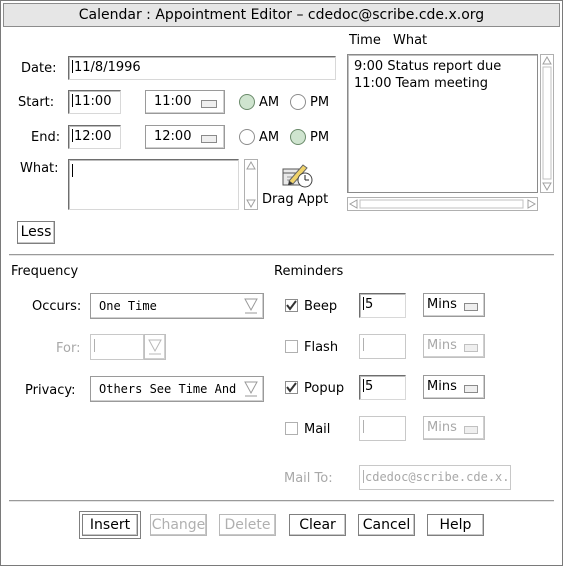 Image resolution: width=563 pixels, height=566 pixels. What do you see at coordinates (36, 102) in the screenshot?
I see `start-label: Start:` at bounding box center [36, 102].